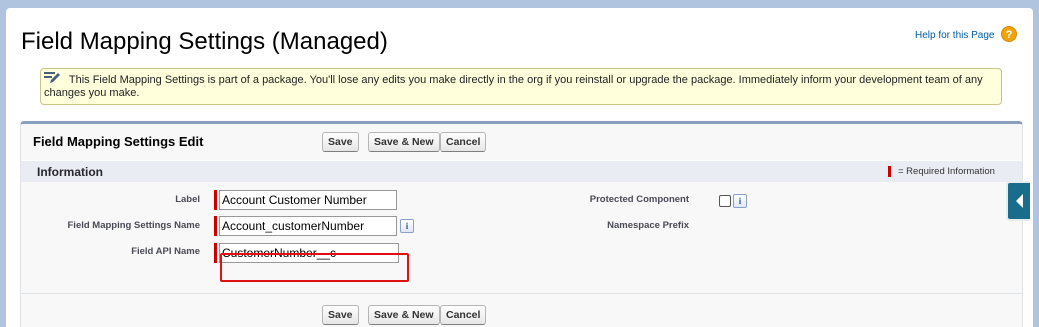 The height and width of the screenshot is (327, 1039). I want to click on chevron-left-icon, so click(1019, 201).